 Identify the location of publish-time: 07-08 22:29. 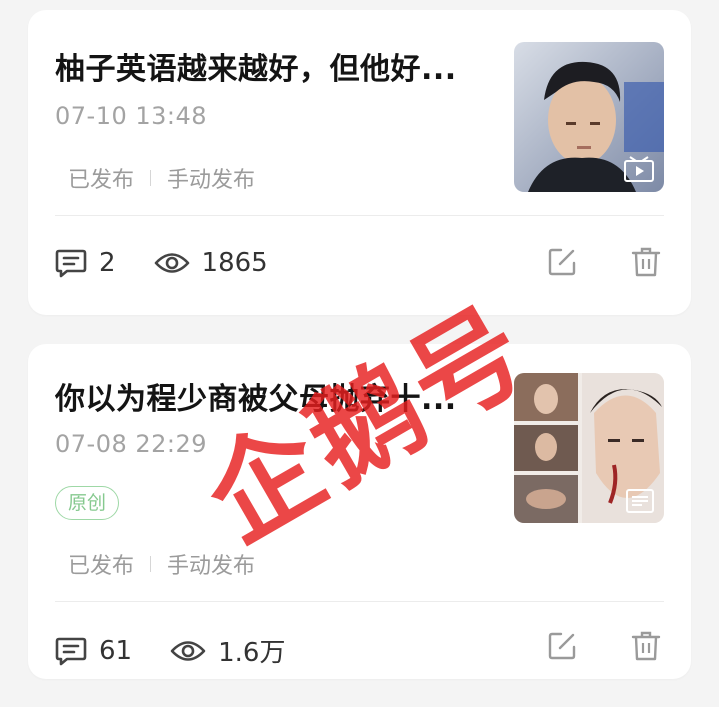
(131, 444).